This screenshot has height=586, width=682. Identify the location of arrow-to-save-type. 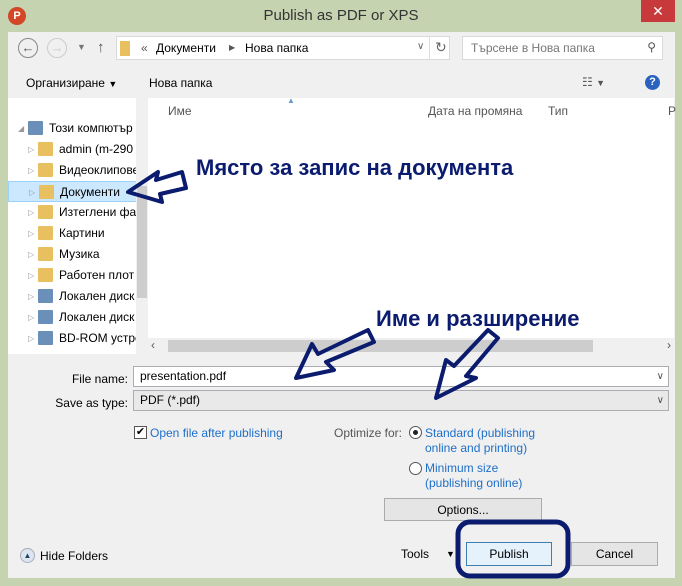
(467, 364).